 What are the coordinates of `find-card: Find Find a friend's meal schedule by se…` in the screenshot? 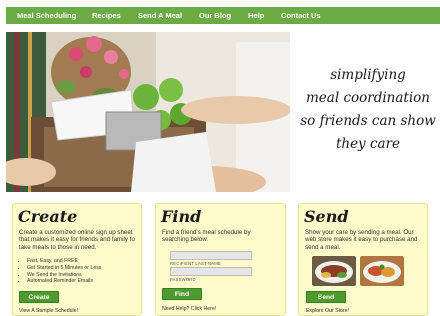 It's located at (220, 259).